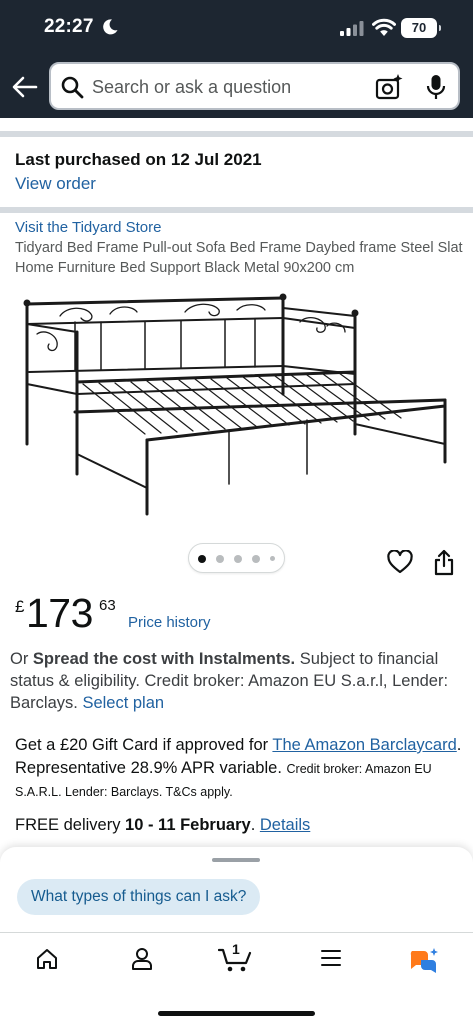 The image size is (473, 1024). I want to click on instalments-heading: Spread the cost with Instalments., so click(164, 659).